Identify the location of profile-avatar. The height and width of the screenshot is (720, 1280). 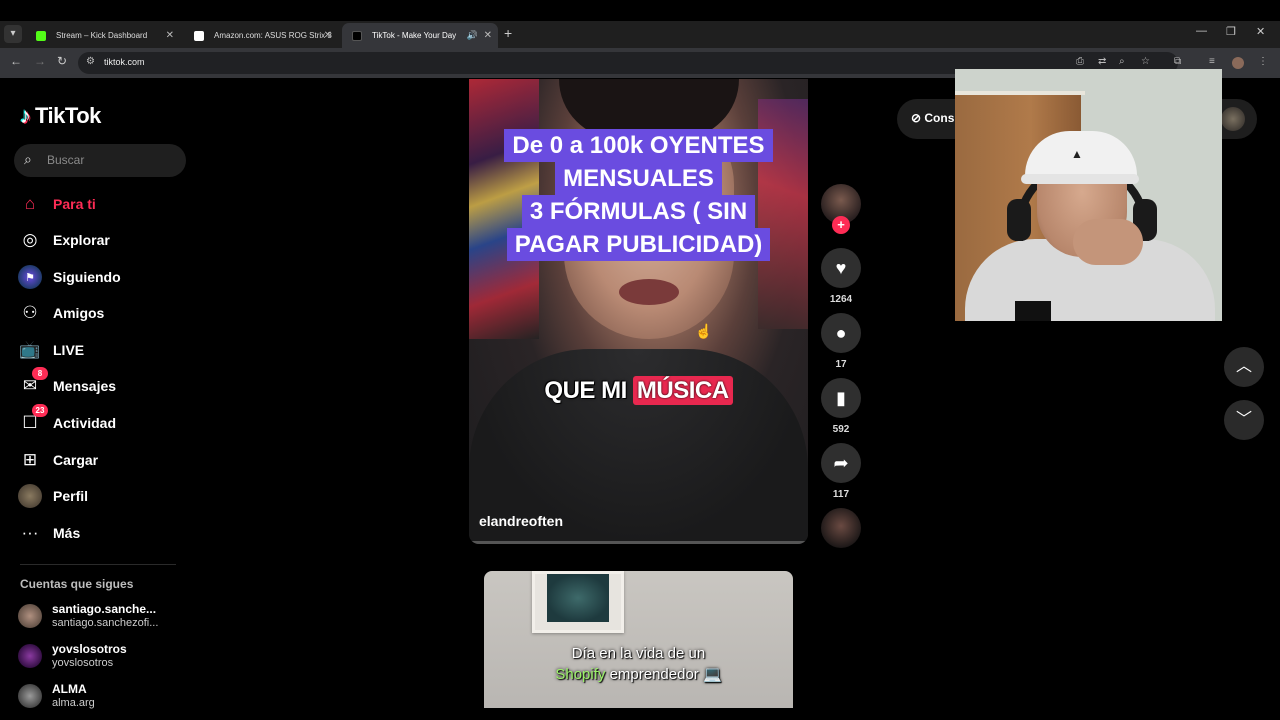
(30, 496).